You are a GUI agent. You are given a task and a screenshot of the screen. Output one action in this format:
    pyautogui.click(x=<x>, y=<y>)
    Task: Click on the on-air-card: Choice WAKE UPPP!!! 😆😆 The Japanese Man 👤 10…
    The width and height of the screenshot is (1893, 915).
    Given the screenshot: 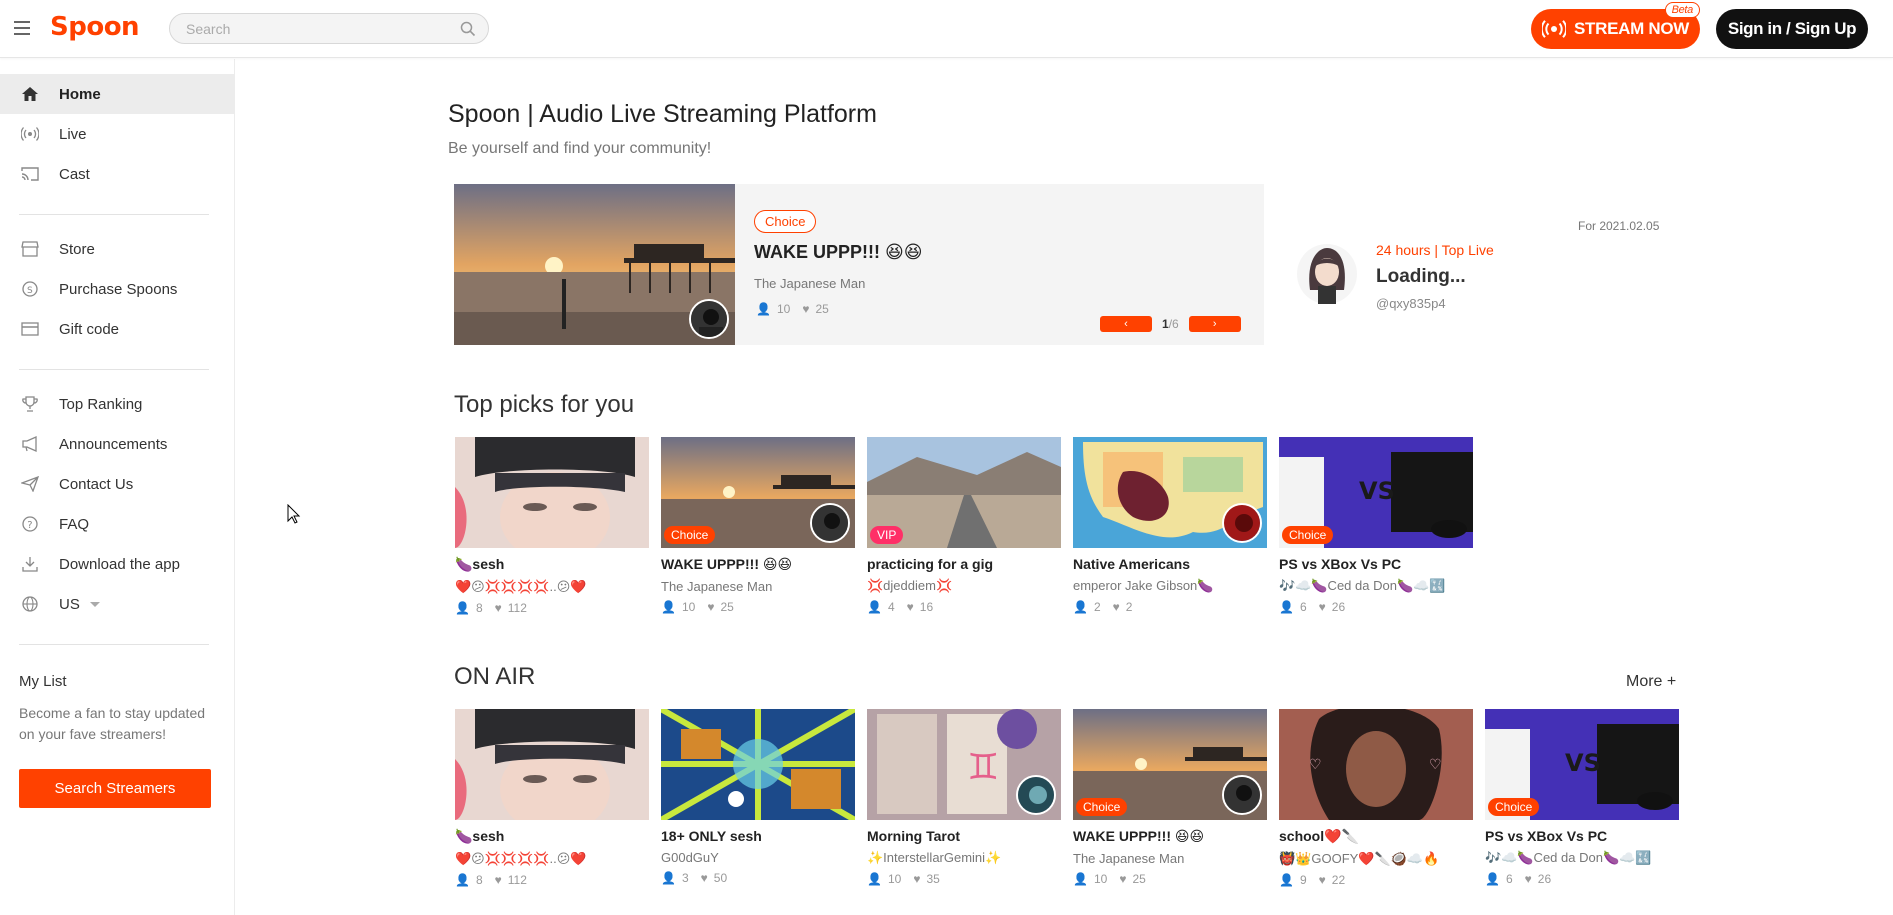 What is the action you would take?
    pyautogui.click(x=1170, y=797)
    